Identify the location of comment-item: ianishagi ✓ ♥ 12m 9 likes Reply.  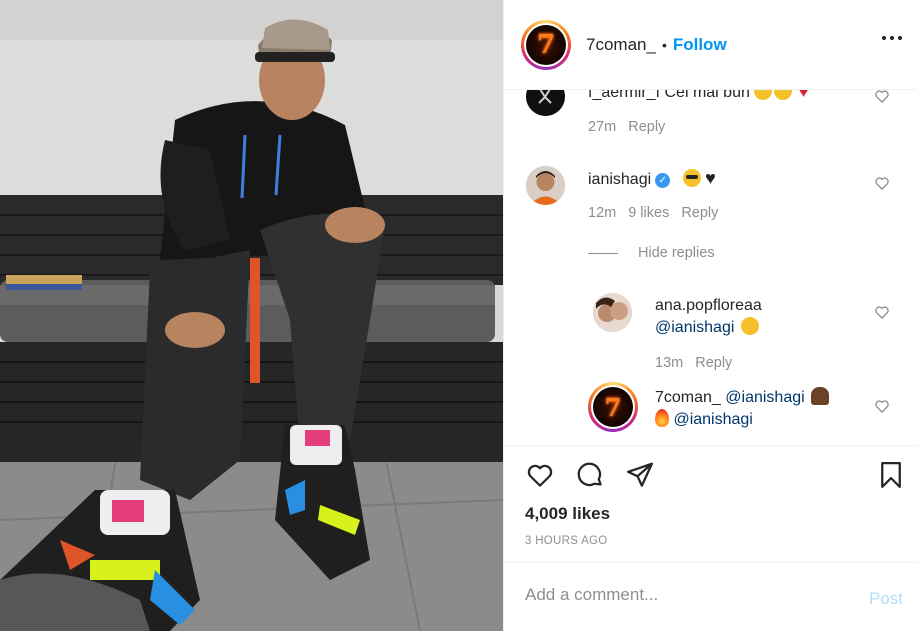
(710, 195).